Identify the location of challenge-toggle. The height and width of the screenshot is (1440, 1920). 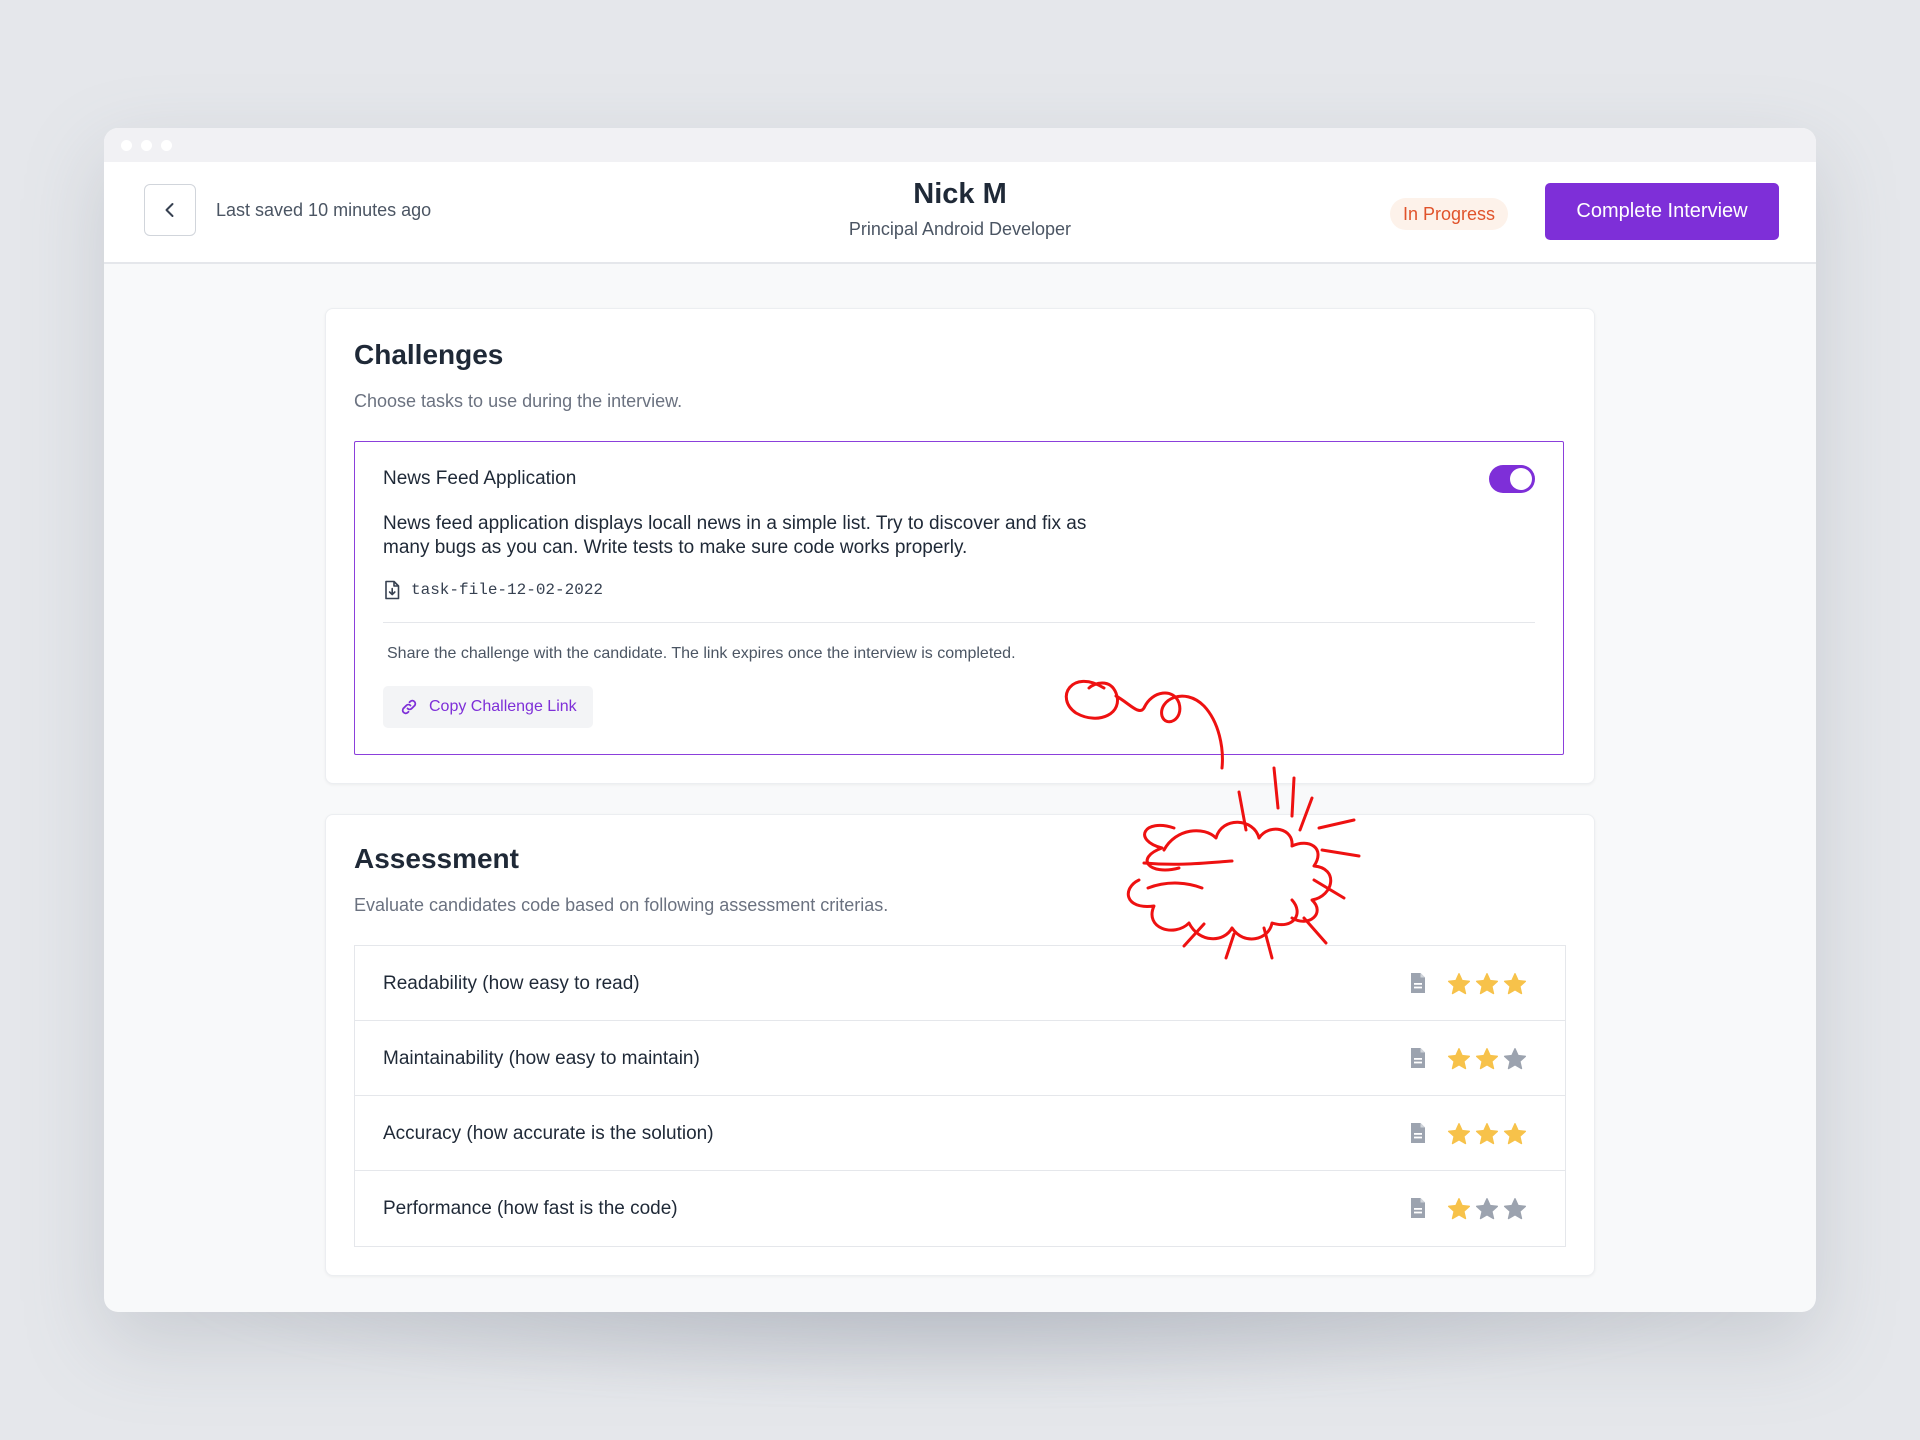
(1512, 479).